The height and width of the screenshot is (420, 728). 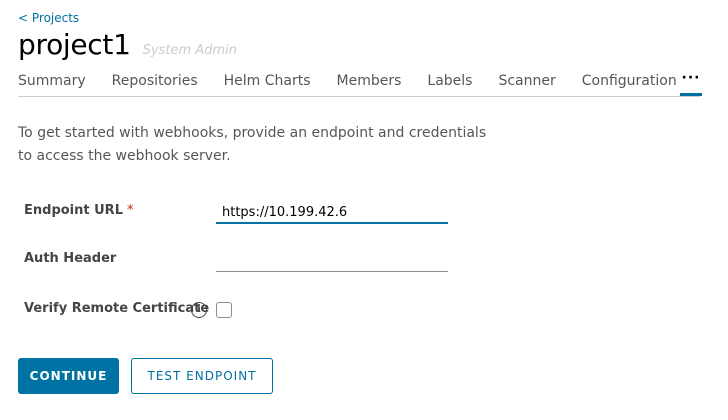 I want to click on tab-labels: Labels, so click(x=449, y=80).